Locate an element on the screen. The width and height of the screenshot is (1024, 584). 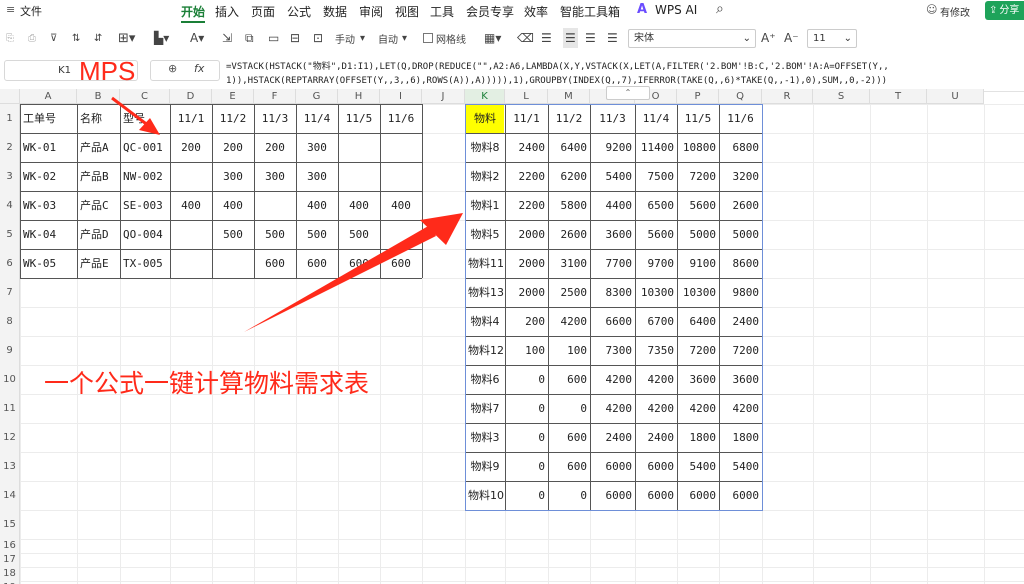
material-qty-cell: 6200 is located at coordinates (569, 177).